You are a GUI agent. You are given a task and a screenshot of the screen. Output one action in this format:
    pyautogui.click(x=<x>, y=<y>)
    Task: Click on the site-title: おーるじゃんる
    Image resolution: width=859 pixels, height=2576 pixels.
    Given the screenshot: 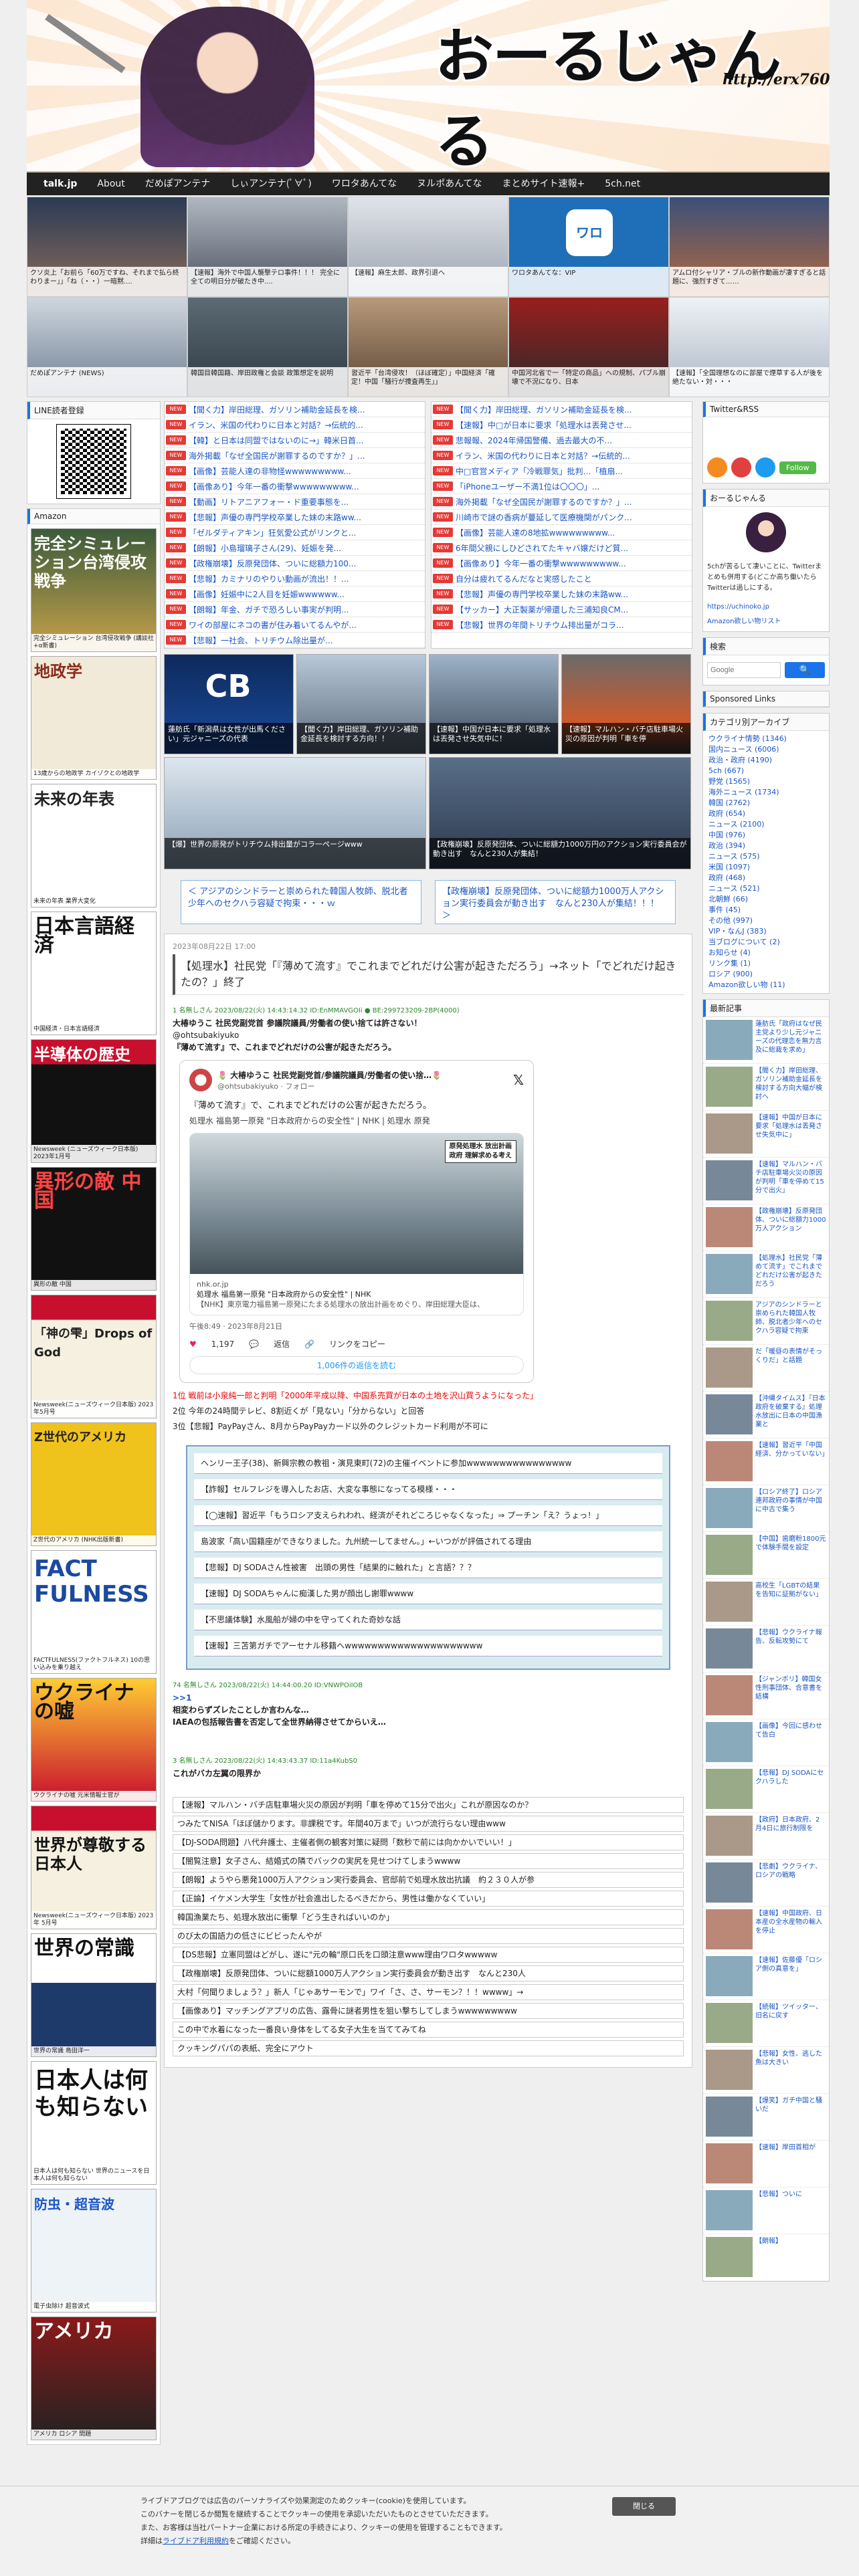 What is the action you would take?
    pyautogui.click(x=633, y=90)
    